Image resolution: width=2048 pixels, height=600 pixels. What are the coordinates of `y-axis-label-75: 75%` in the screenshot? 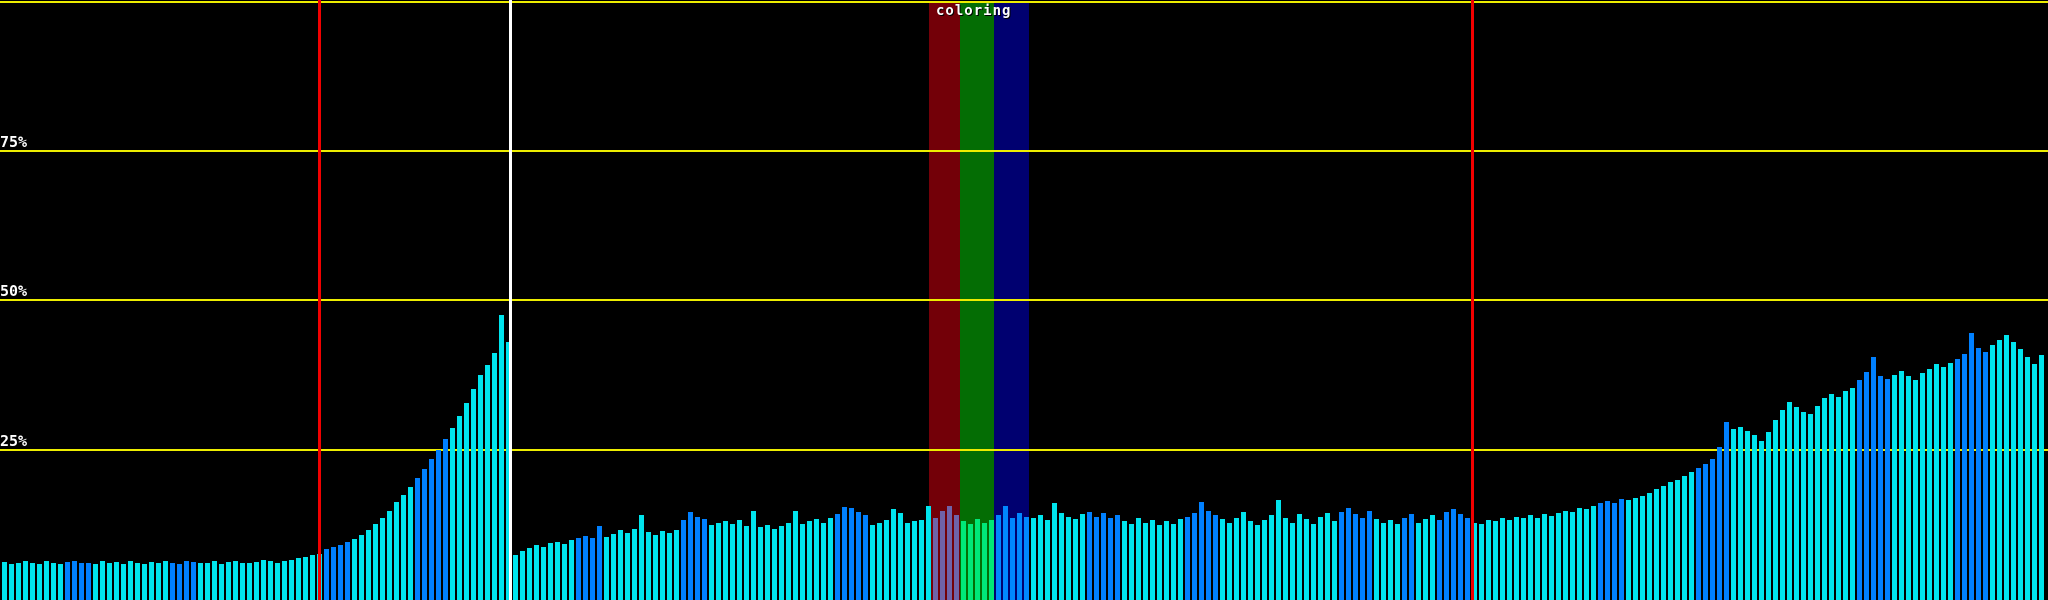 It's located at (14, 142).